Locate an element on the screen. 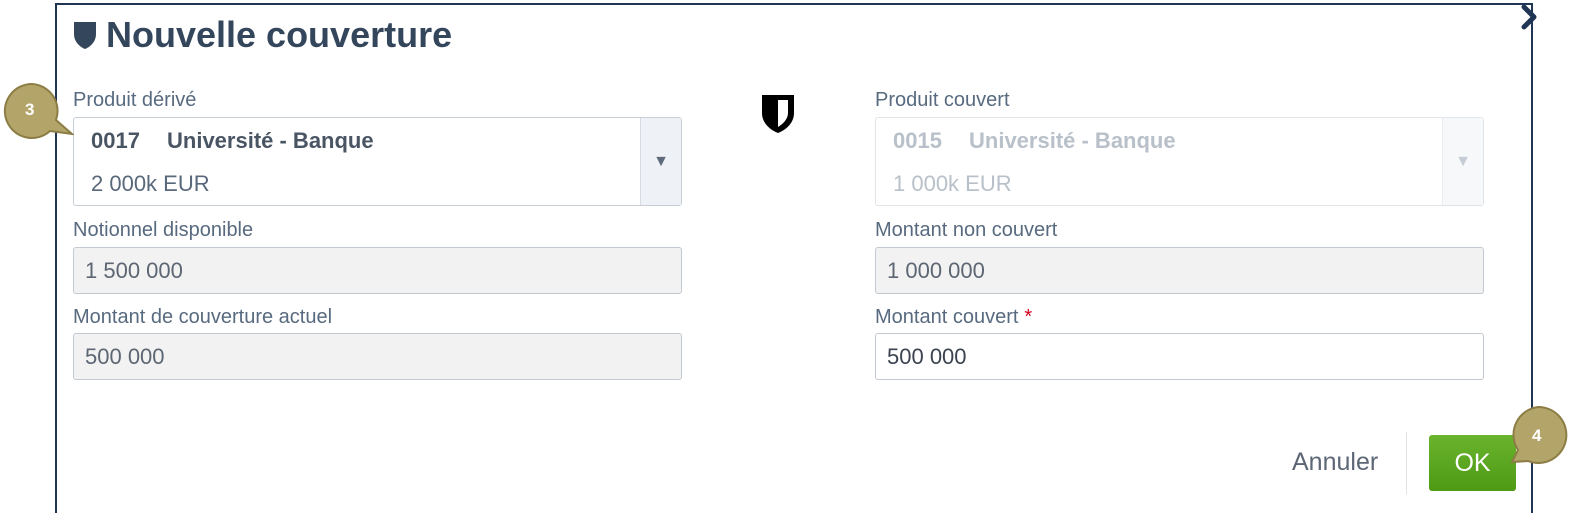  hedged-amount: 1 000k EUR is located at coordinates (952, 183).